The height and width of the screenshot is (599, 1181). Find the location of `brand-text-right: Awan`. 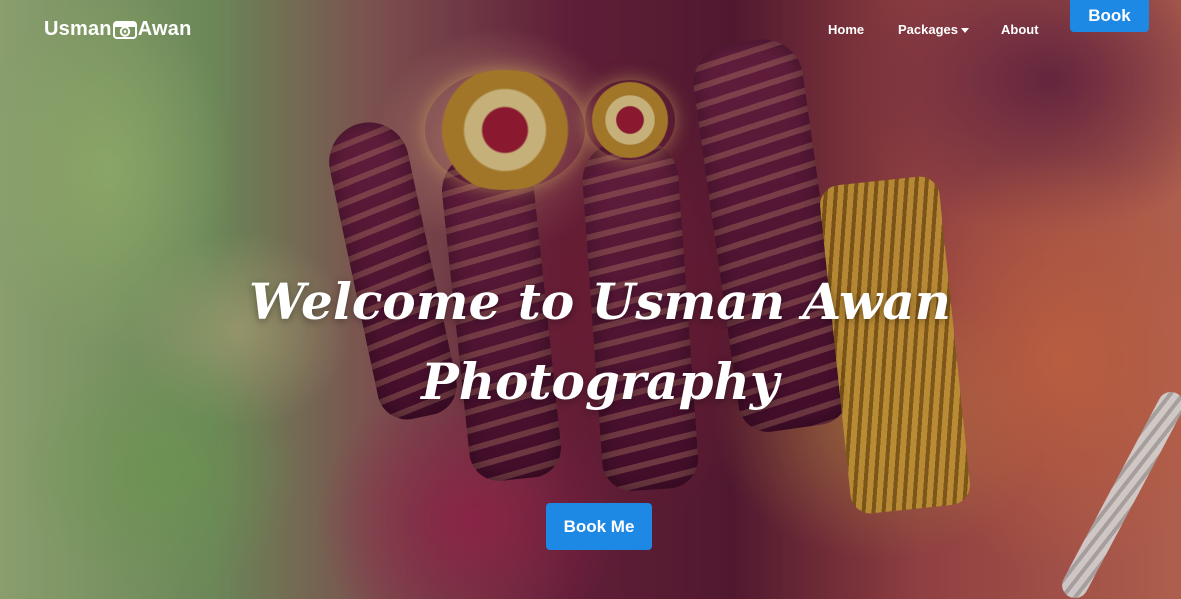

brand-text-right: Awan is located at coordinates (164, 29).